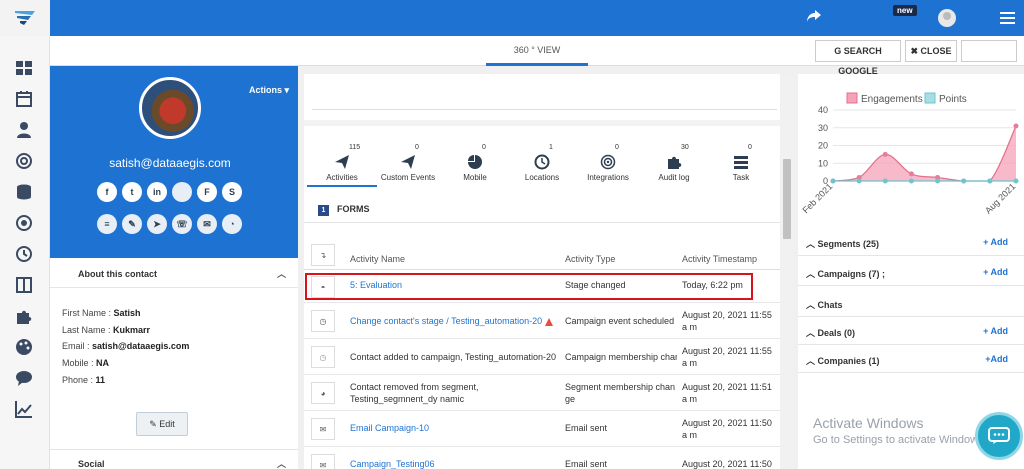 Image resolution: width=1024 pixels, height=469 pixels. I want to click on activity-timestamp: August 20, 2021 11:50 a m, so click(727, 429).